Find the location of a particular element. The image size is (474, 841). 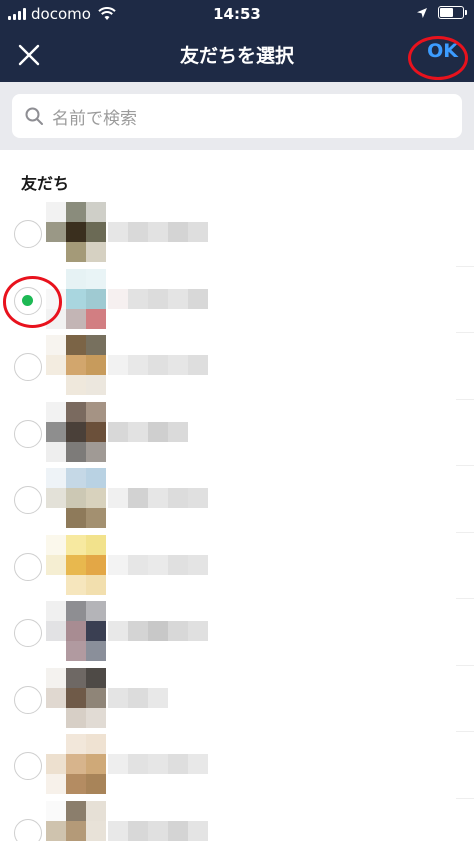

status-bar: docomo 14:53 is located at coordinates (237, 14).